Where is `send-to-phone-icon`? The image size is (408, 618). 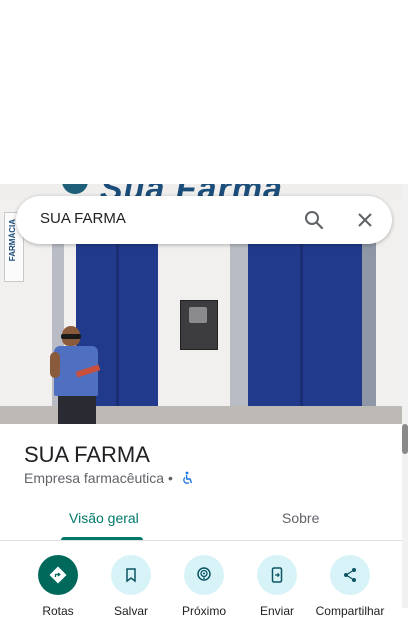 send-to-phone-icon is located at coordinates (277, 575).